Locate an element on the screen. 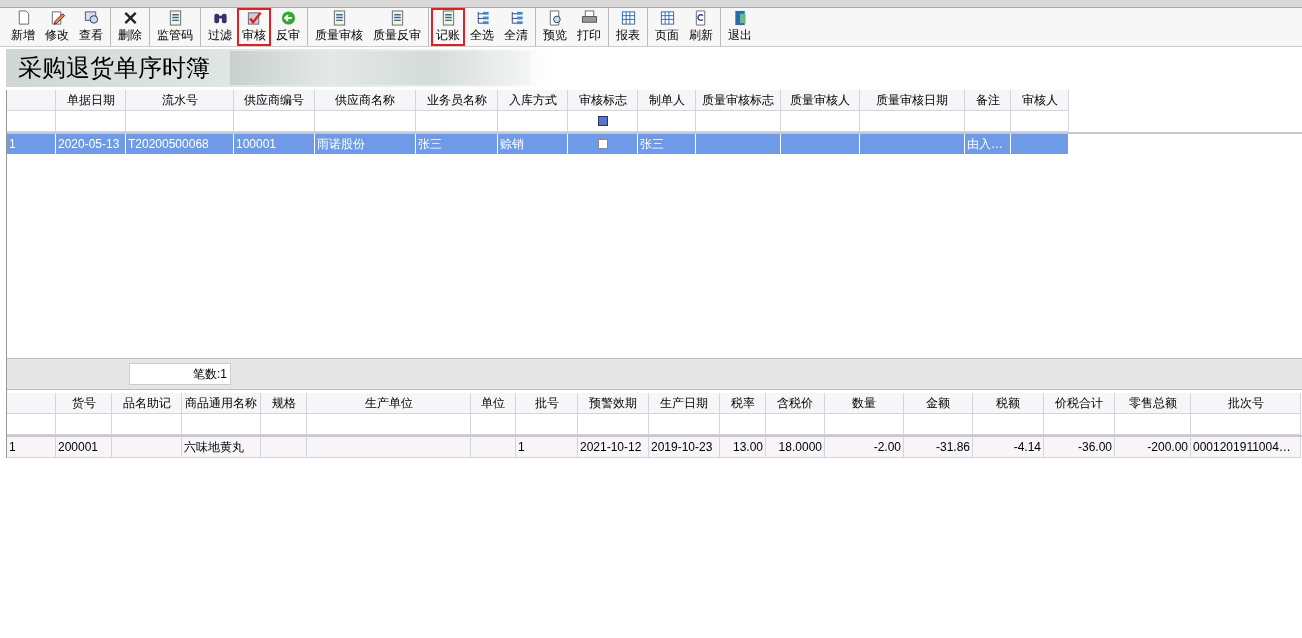 The height and width of the screenshot is (638, 1302). toolbar-button: 全清 is located at coordinates (516, 27).